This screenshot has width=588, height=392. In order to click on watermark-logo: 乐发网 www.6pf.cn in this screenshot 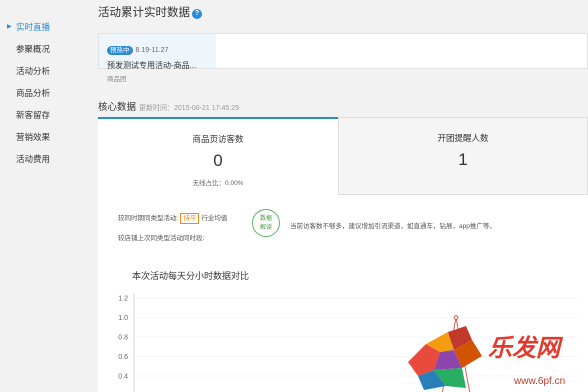, I will do `click(486, 358)`.